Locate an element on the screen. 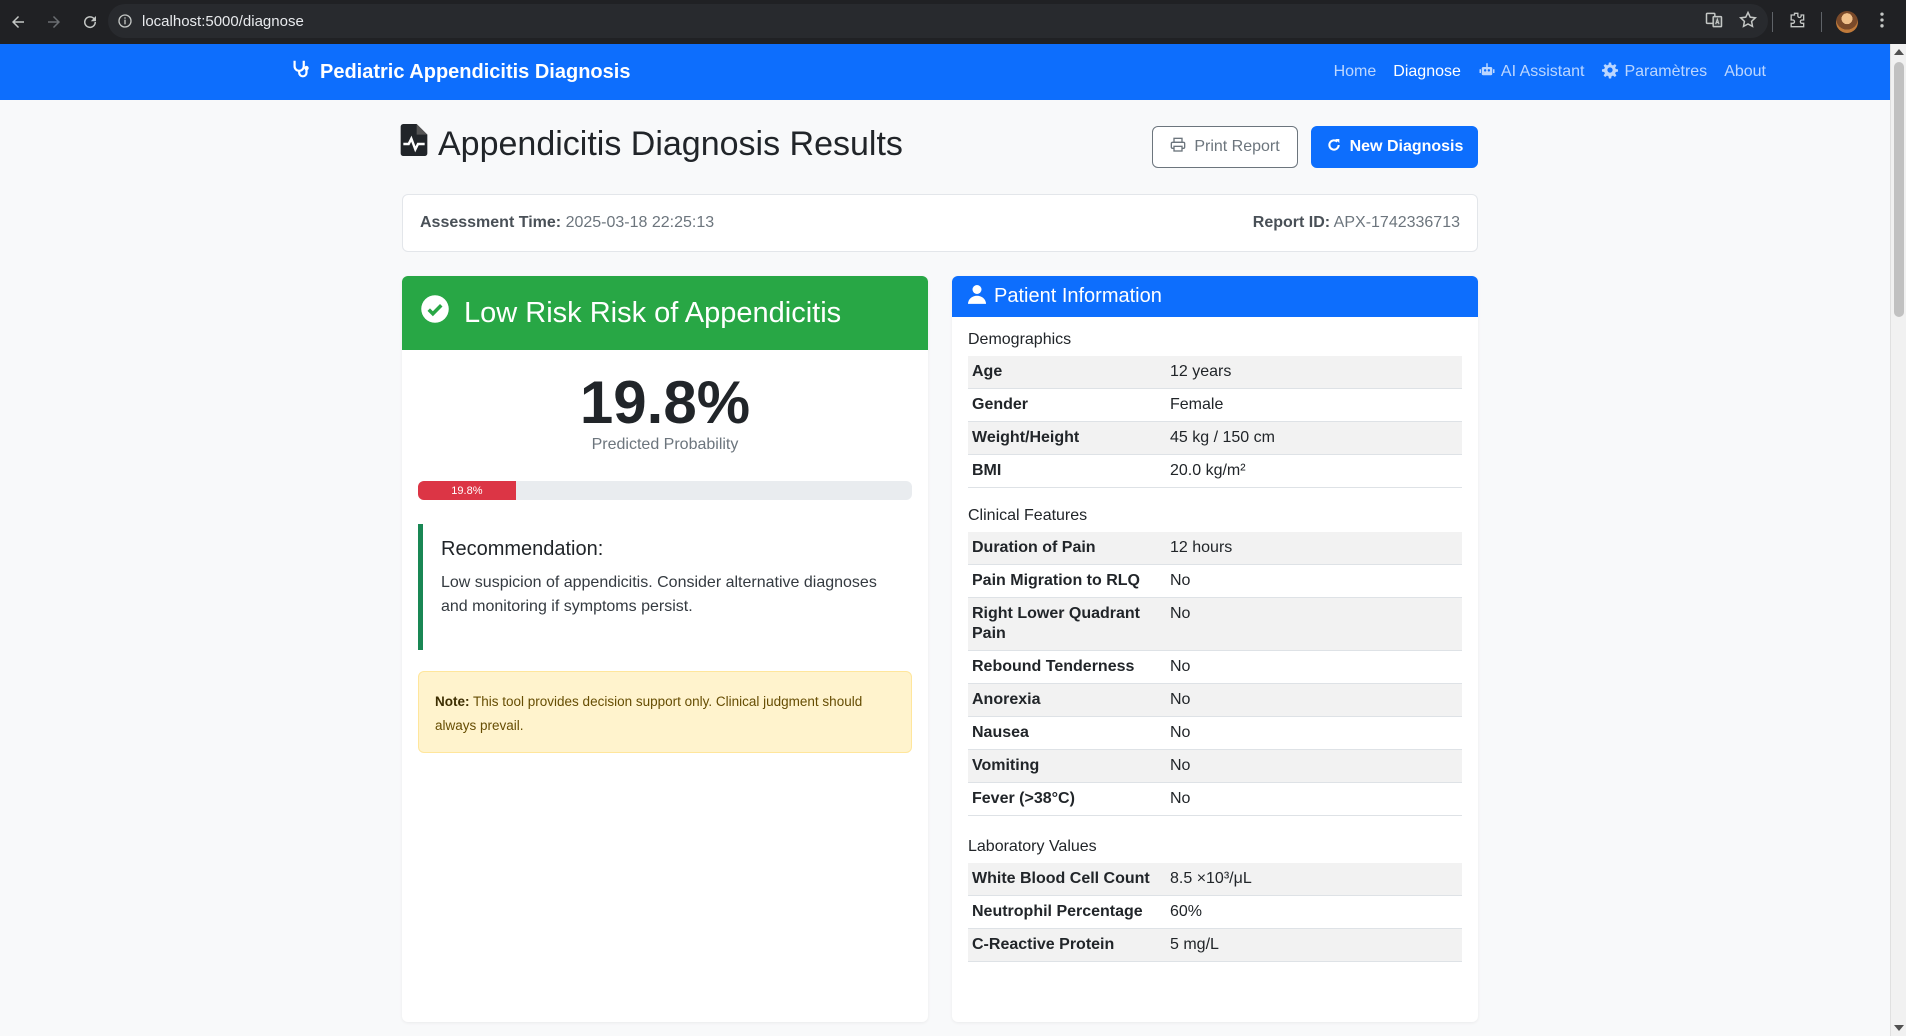 The height and width of the screenshot is (1036, 1906). nav-home-label: Home is located at coordinates (1355, 71).